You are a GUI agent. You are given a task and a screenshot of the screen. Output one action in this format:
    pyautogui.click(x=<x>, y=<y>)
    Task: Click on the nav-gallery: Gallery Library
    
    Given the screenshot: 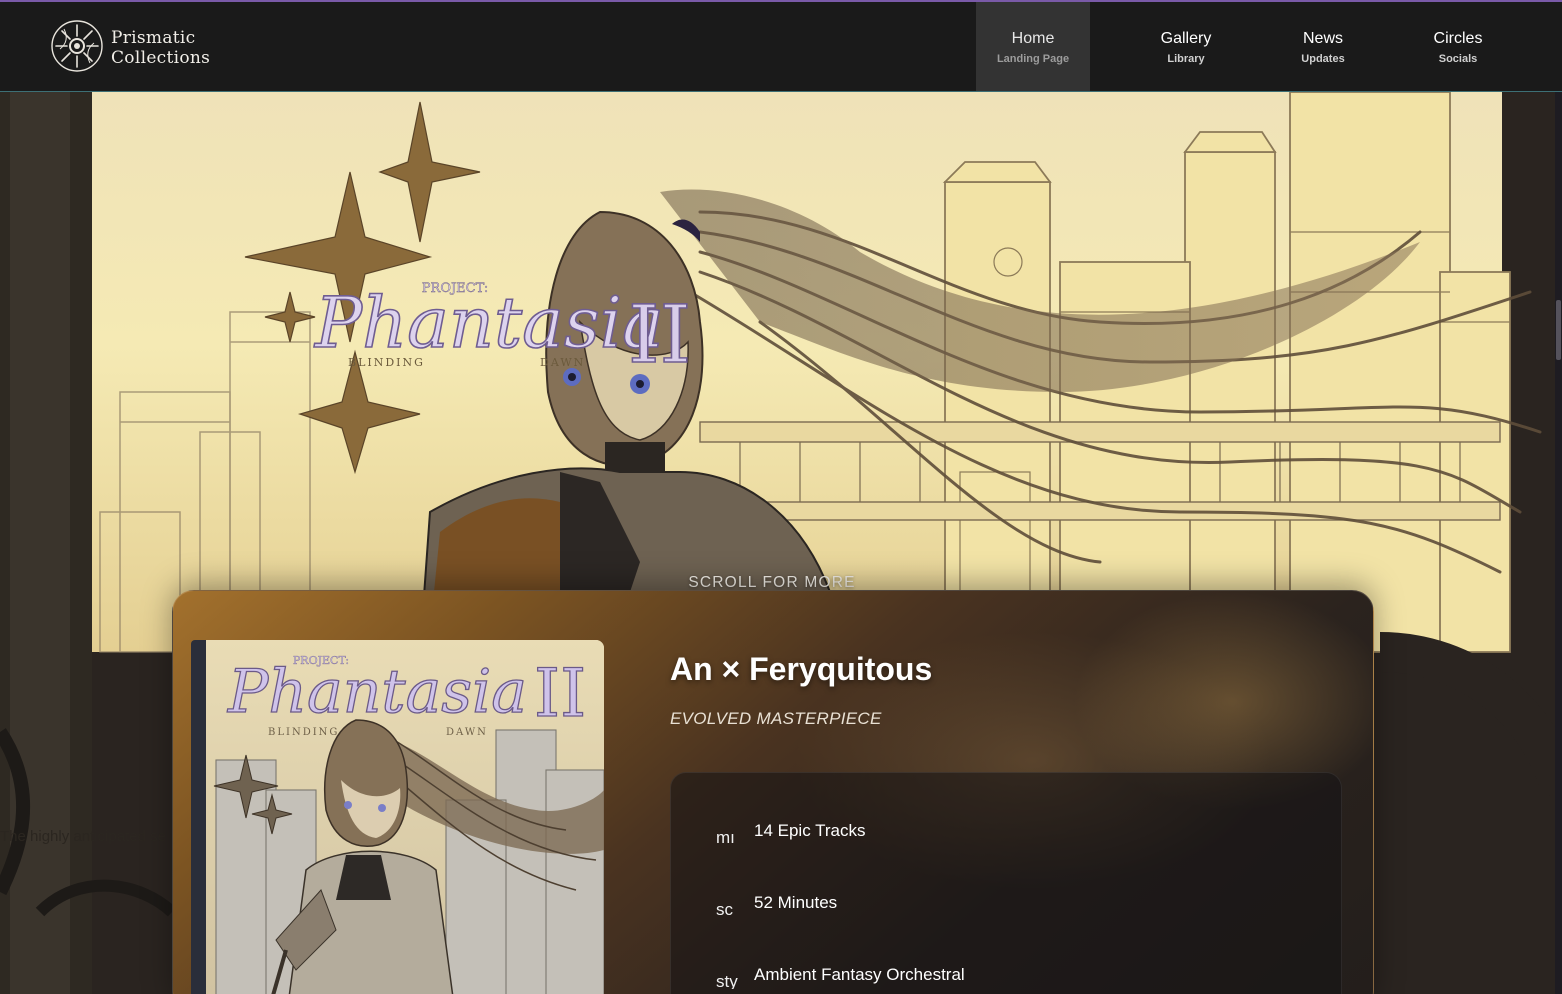 What is the action you would take?
    pyautogui.click(x=1186, y=46)
    